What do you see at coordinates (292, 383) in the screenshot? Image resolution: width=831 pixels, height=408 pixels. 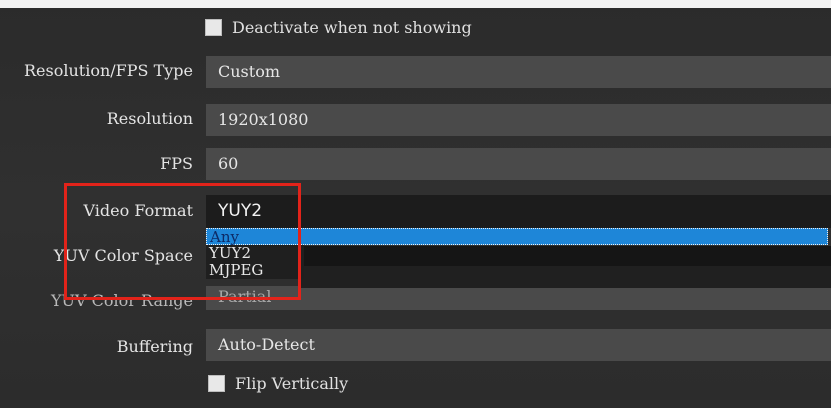 I see `flip-vertically-label: Flip Vertically` at bounding box center [292, 383].